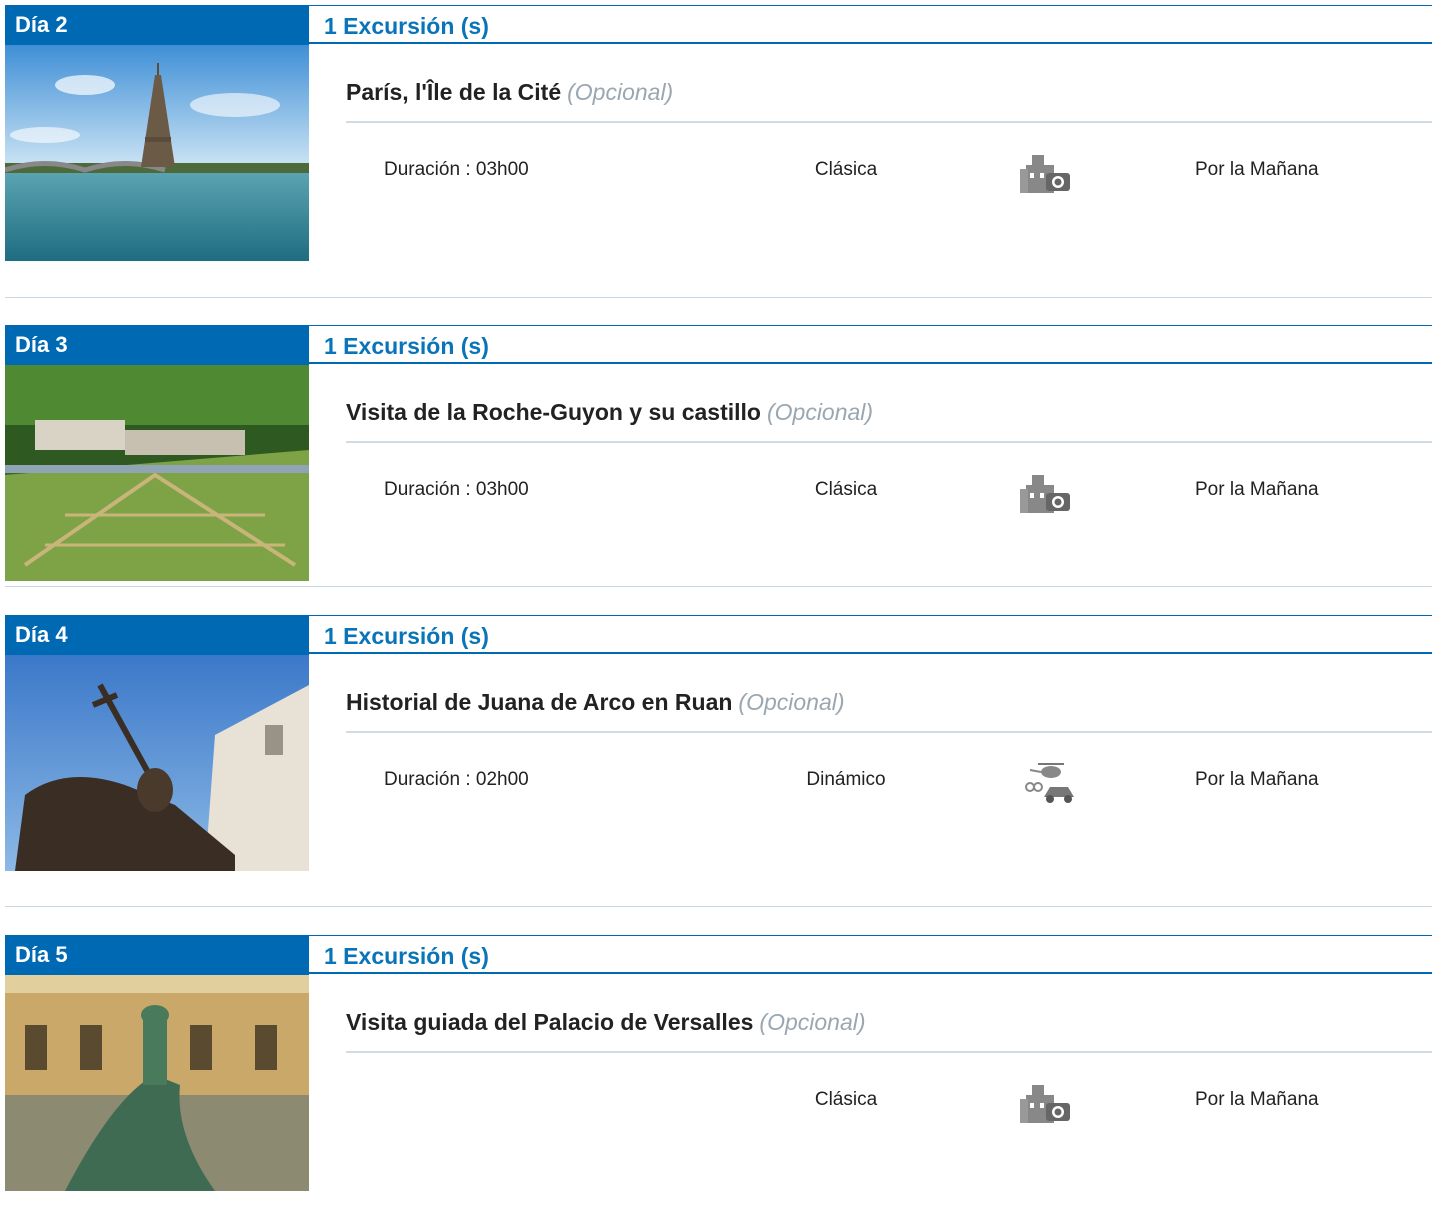  What do you see at coordinates (157, 345) in the screenshot?
I see `day-label: Día 3` at bounding box center [157, 345].